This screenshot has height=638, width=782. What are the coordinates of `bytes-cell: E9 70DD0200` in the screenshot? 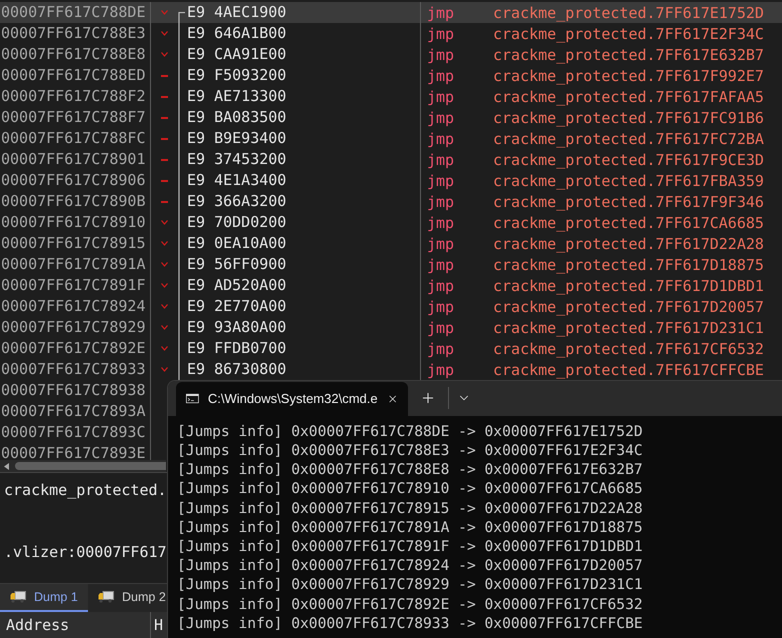 It's located at (299, 222).